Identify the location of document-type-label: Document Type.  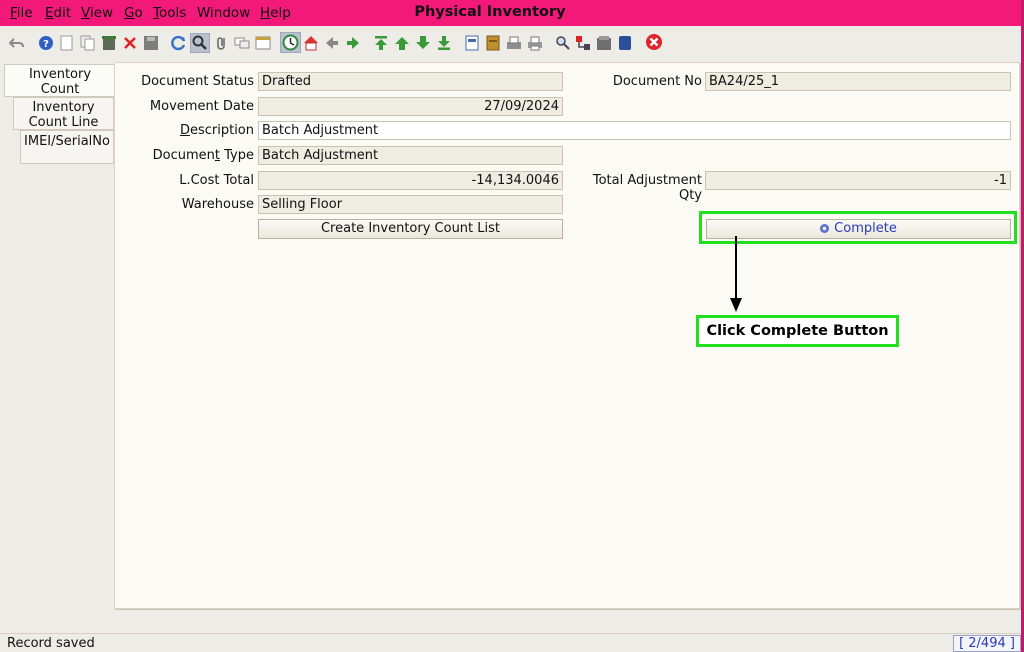
(203, 155).